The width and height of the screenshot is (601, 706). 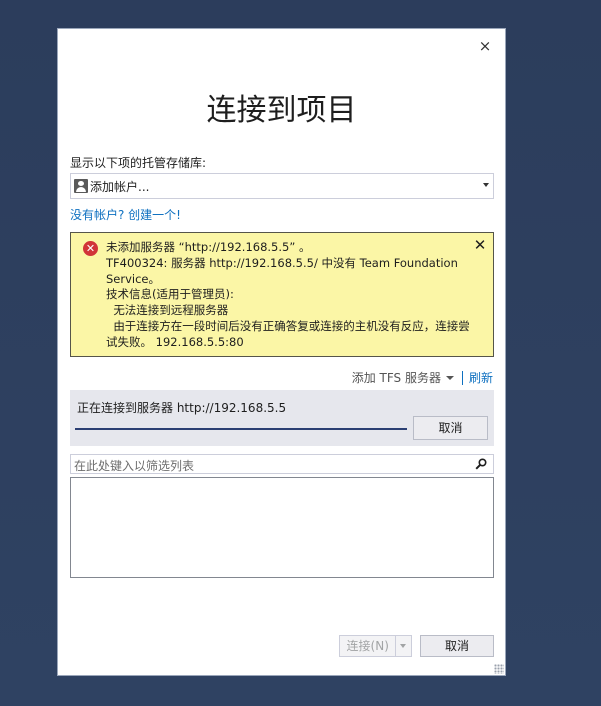 What do you see at coordinates (481, 377) in the screenshot?
I see `refresh-link: 刷新` at bounding box center [481, 377].